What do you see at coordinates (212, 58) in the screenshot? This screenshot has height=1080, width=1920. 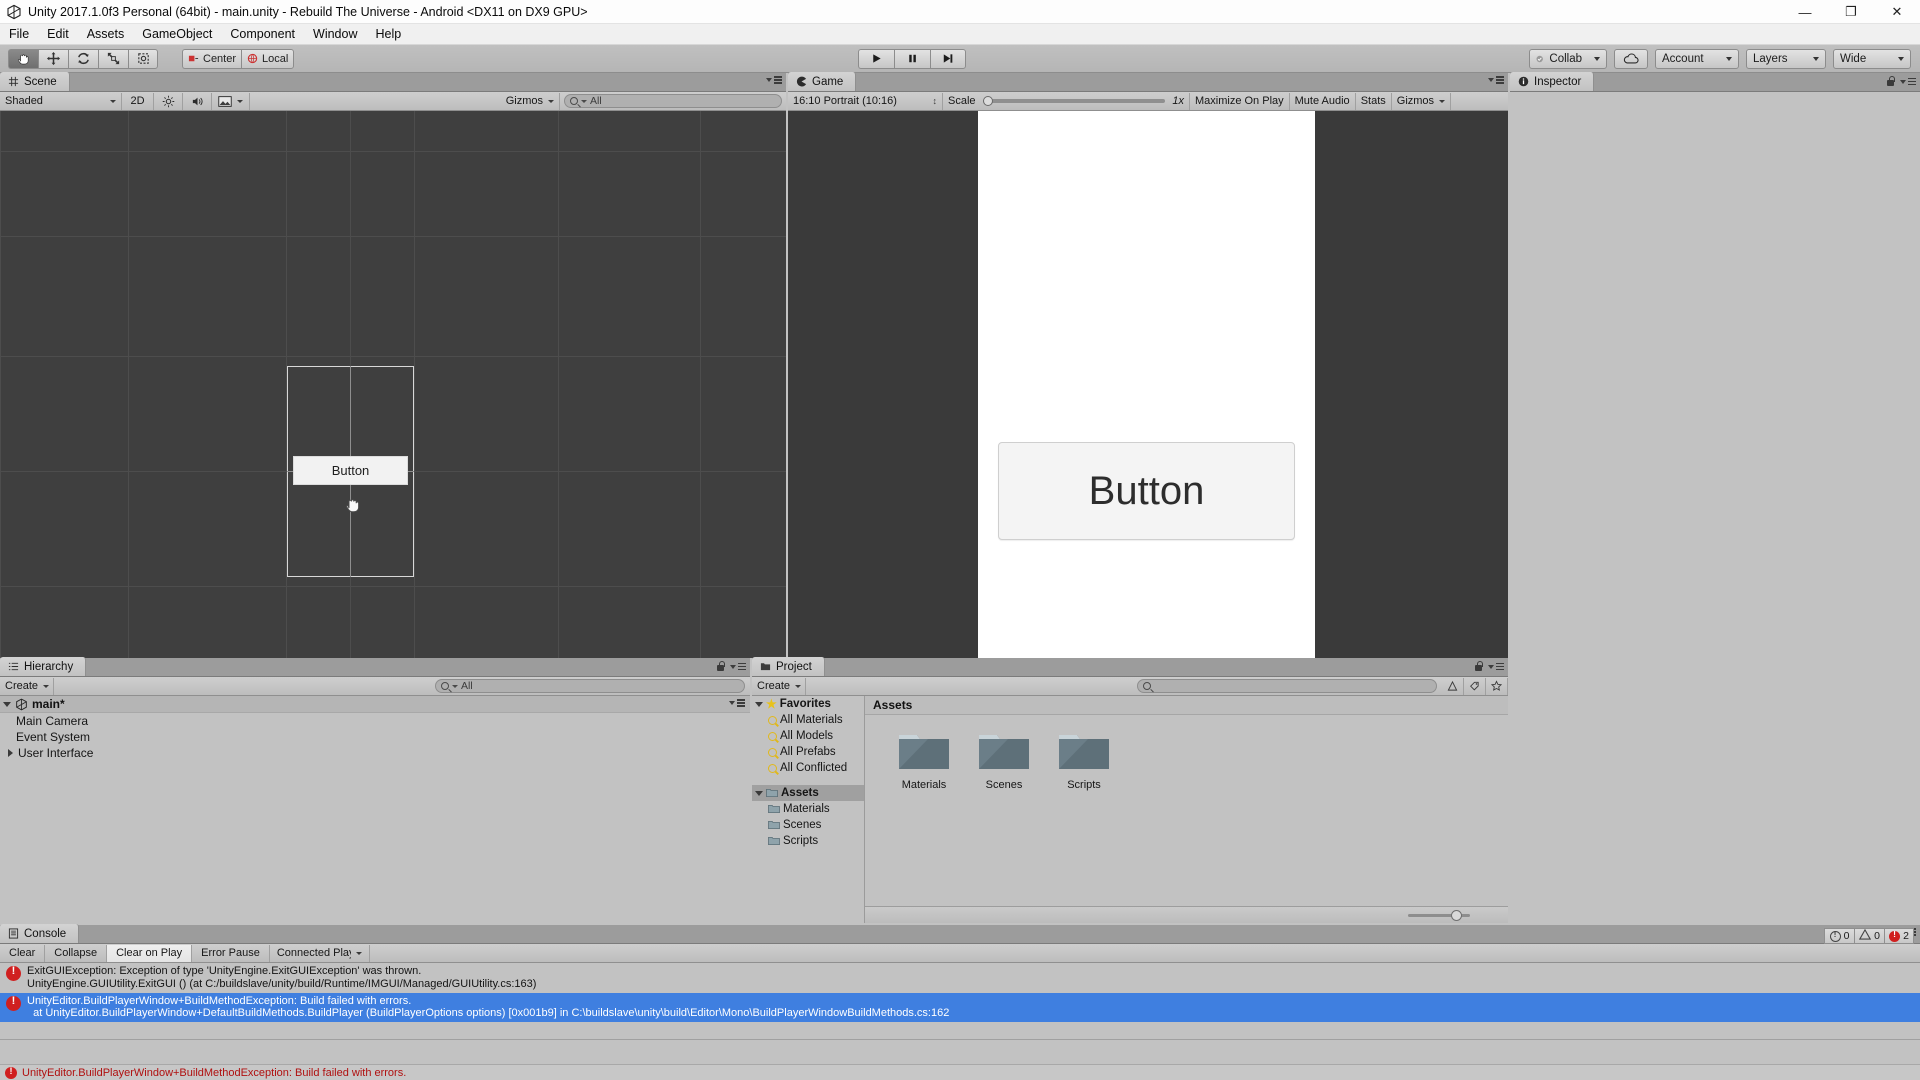 I see `pivot-mode-button: Center` at bounding box center [212, 58].